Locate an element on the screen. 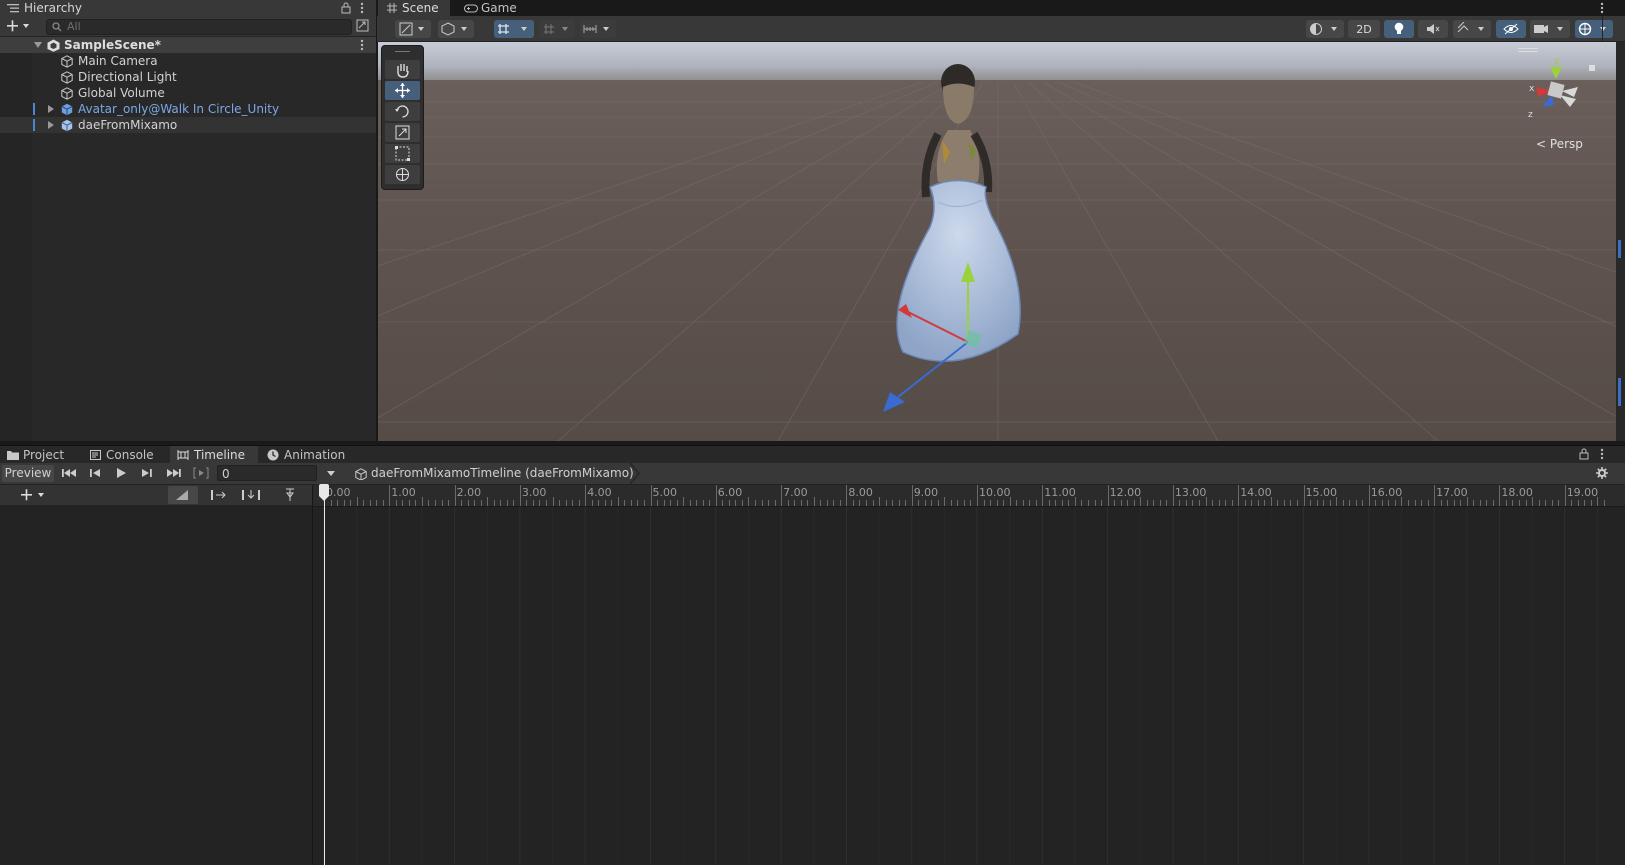  replace-mode-icon is located at coordinates (251, 495).